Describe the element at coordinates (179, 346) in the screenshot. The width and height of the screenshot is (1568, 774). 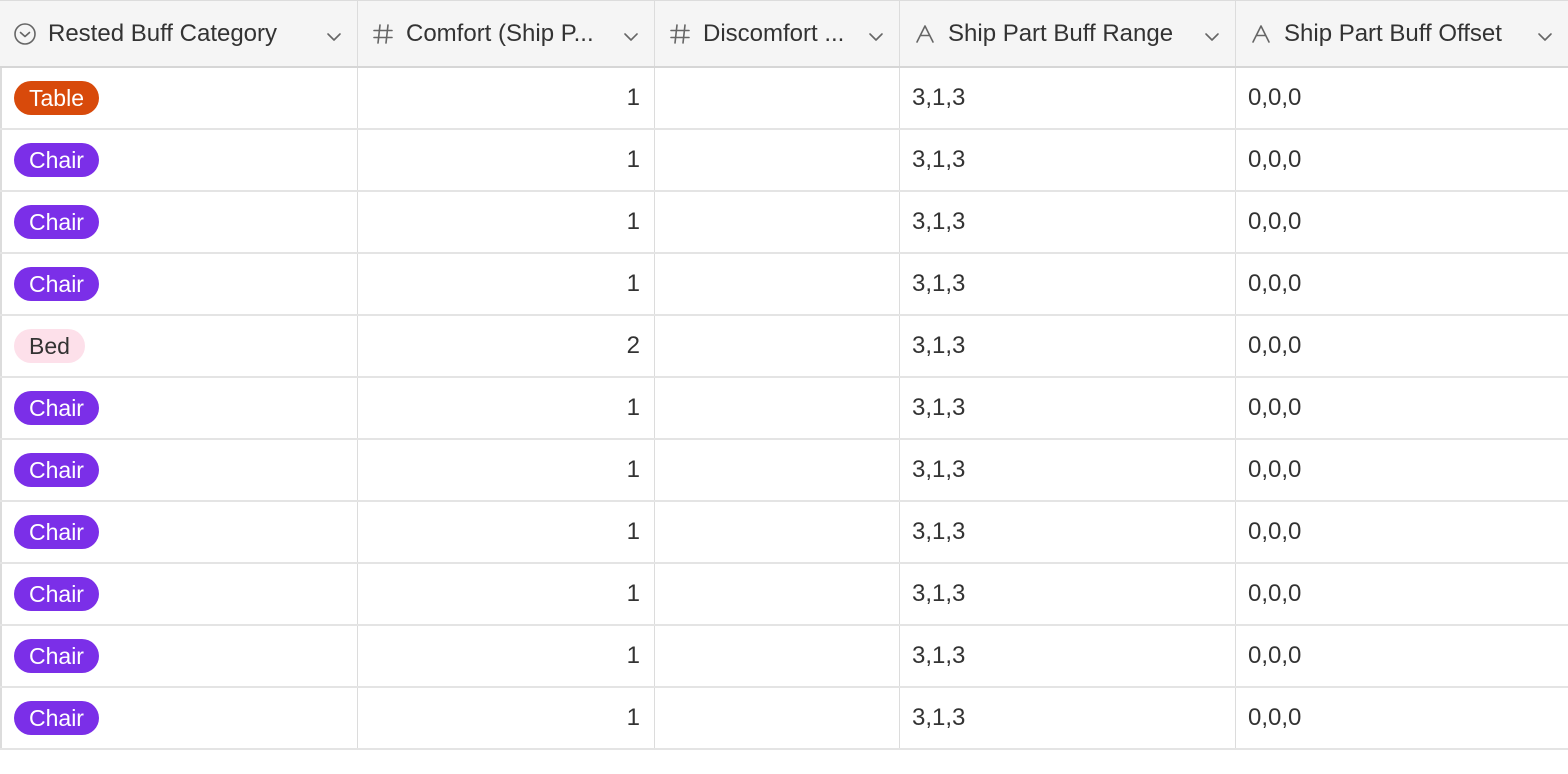
I see `cell-rested-buff-category: Bed` at that location.